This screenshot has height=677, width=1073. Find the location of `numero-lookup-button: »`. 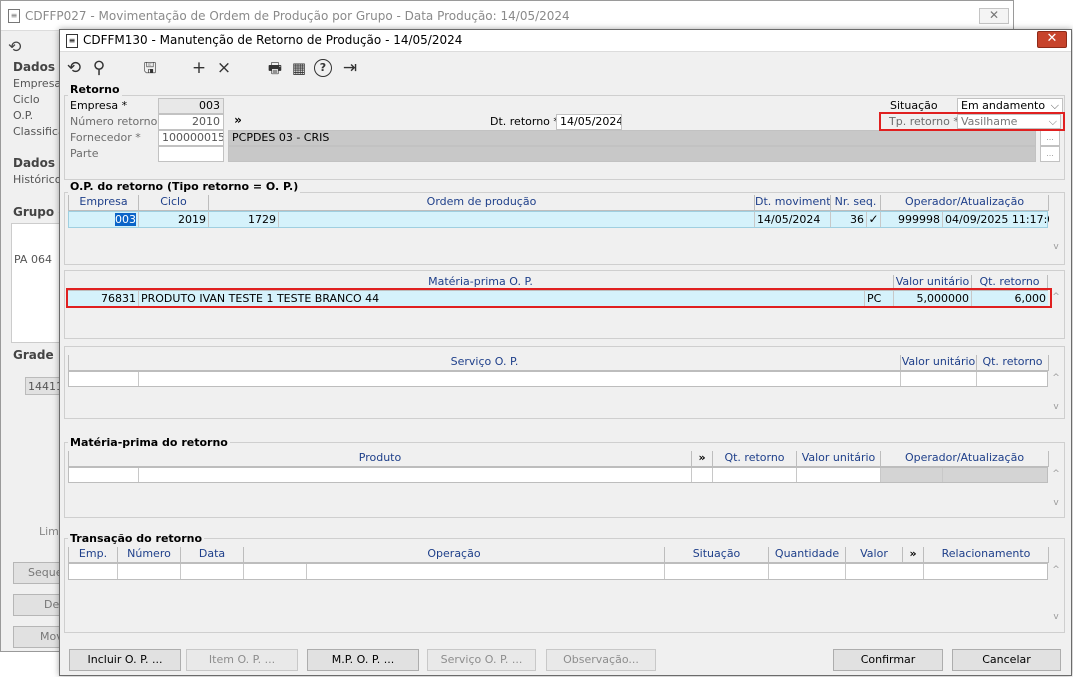

numero-lookup-button: » is located at coordinates (238, 121).